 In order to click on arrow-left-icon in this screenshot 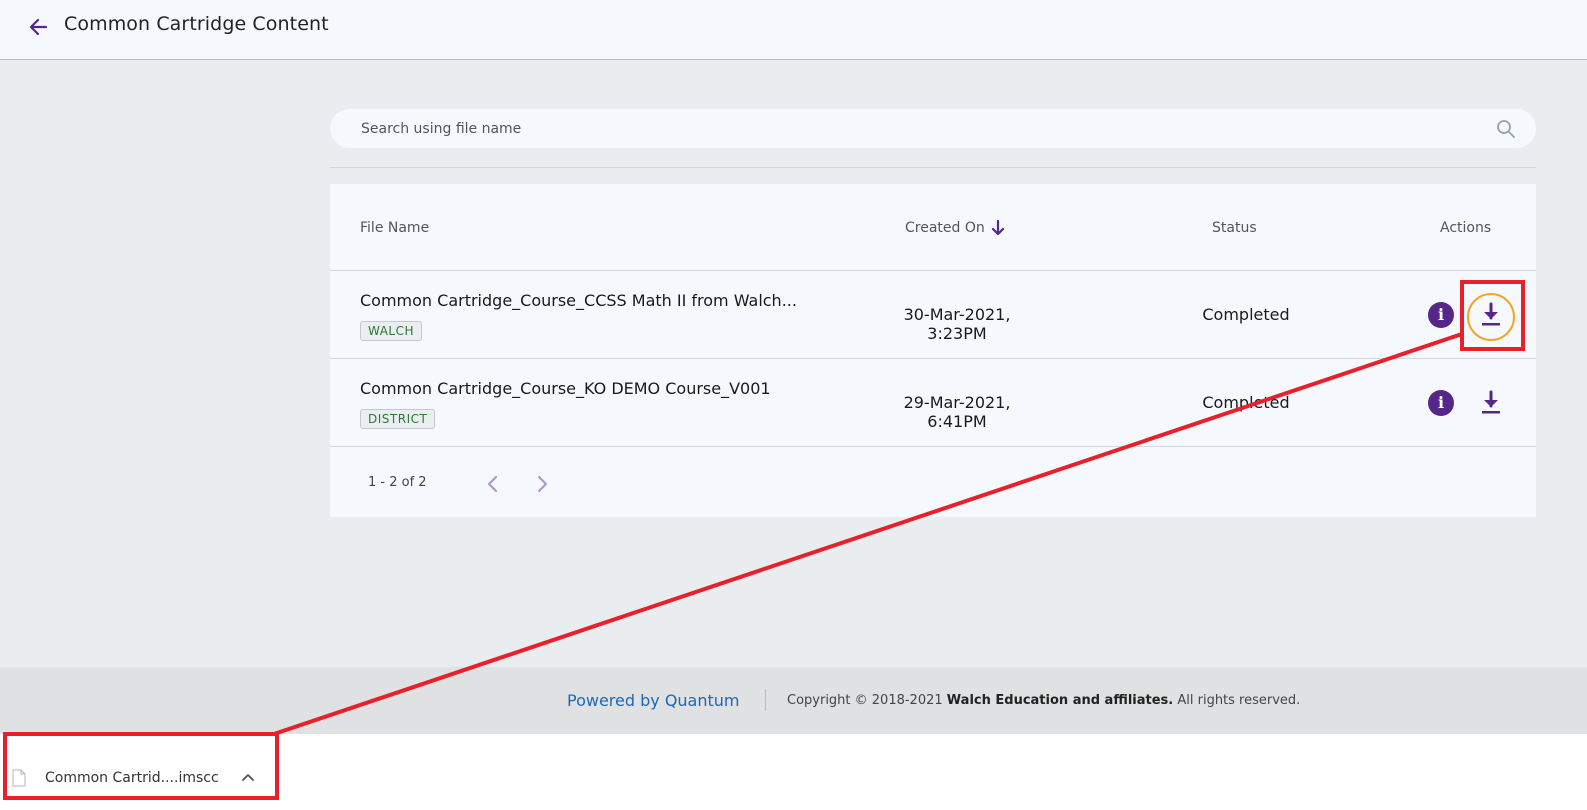, I will do `click(38, 27)`.